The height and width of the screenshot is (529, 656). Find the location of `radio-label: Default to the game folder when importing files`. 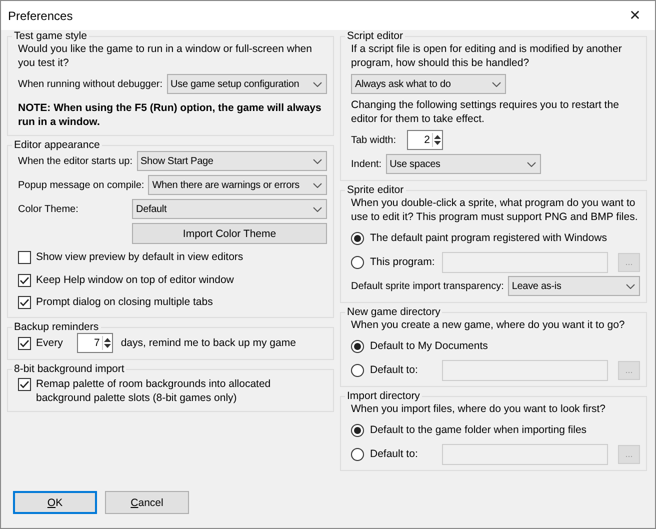

radio-label: Default to the game folder when importing files is located at coordinates (478, 430).